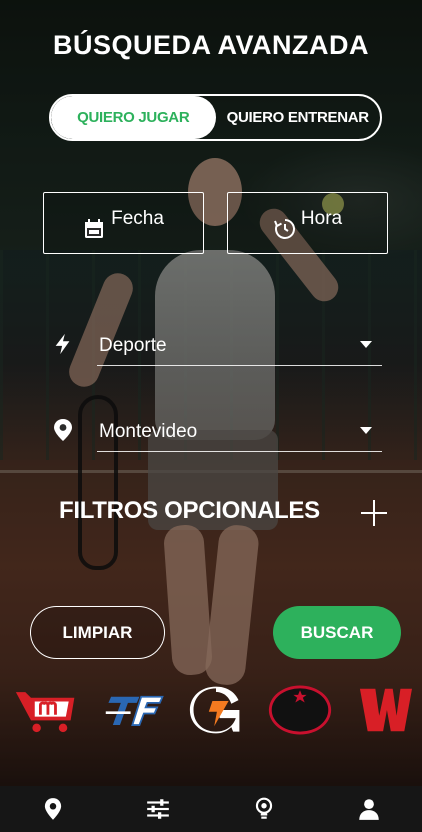 This screenshot has height=832, width=422. I want to click on sport-select-row: Deporte, so click(216, 346).